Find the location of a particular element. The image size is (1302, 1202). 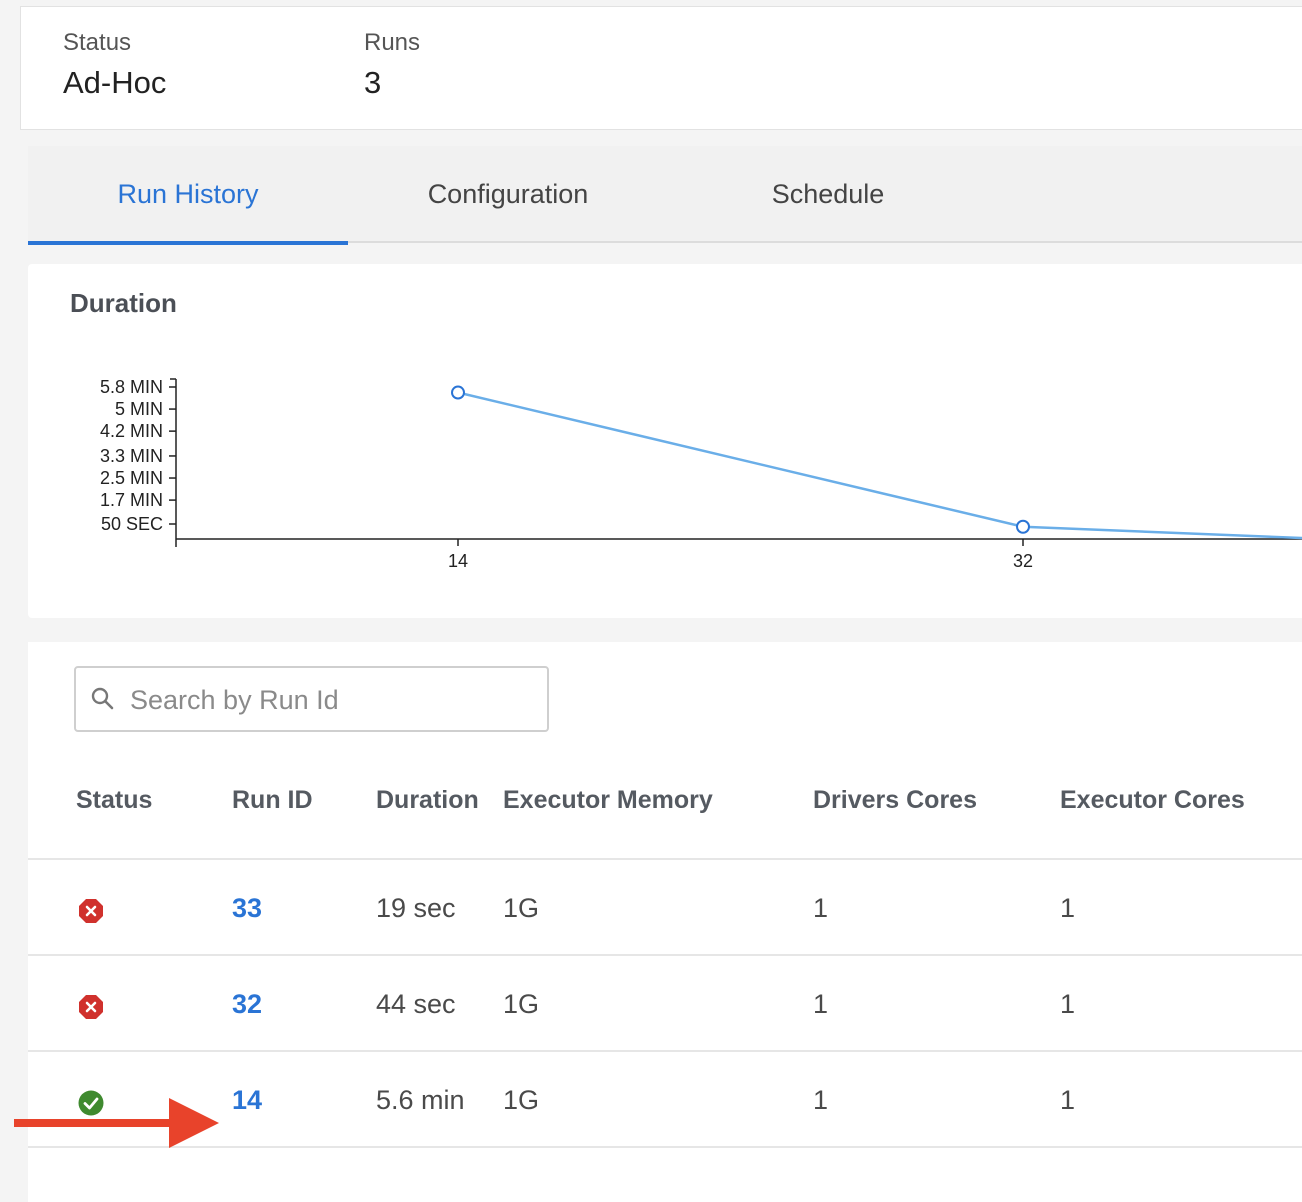

duration-cell: 5.6 min is located at coordinates (420, 1100).